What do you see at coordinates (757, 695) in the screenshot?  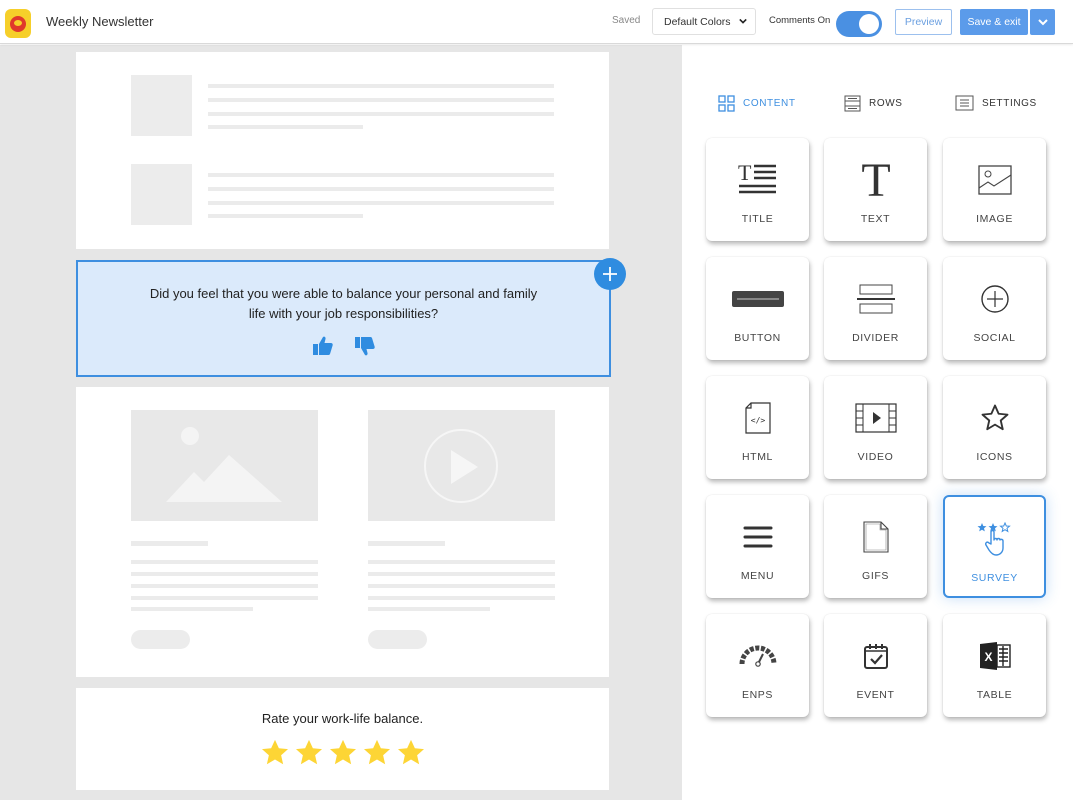 I see `tile-label: ENPS` at bounding box center [757, 695].